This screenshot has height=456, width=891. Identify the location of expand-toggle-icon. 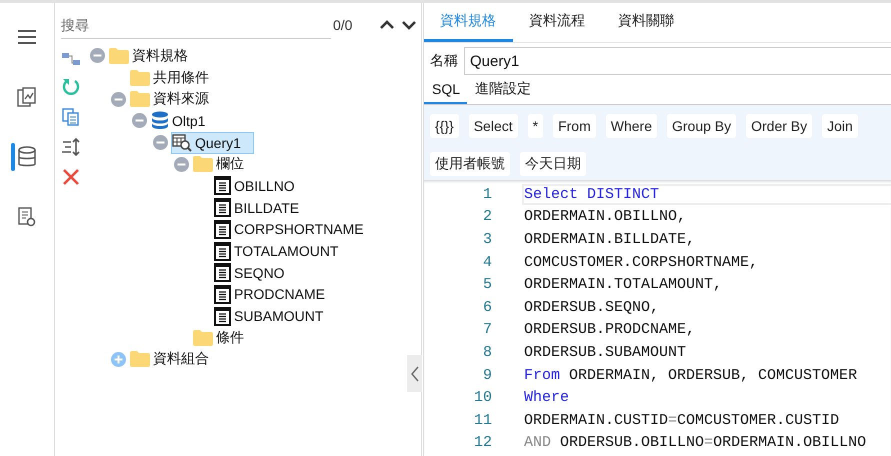
(118, 359).